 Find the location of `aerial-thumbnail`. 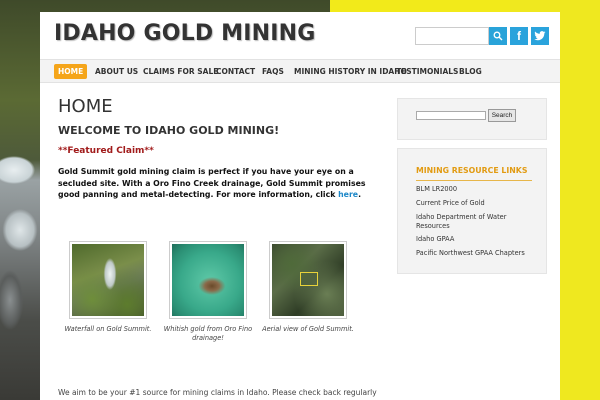

aerial-thumbnail is located at coordinates (308, 280).